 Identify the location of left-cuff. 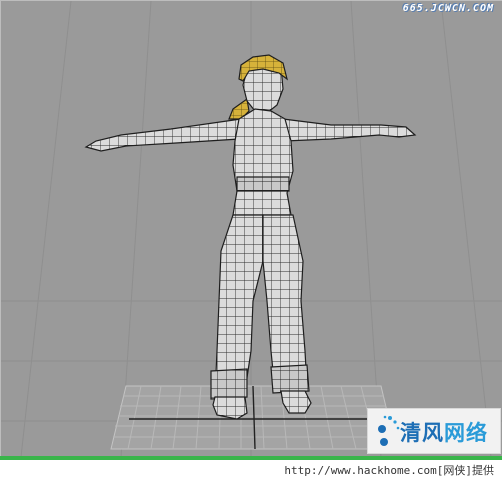
(229, 384).